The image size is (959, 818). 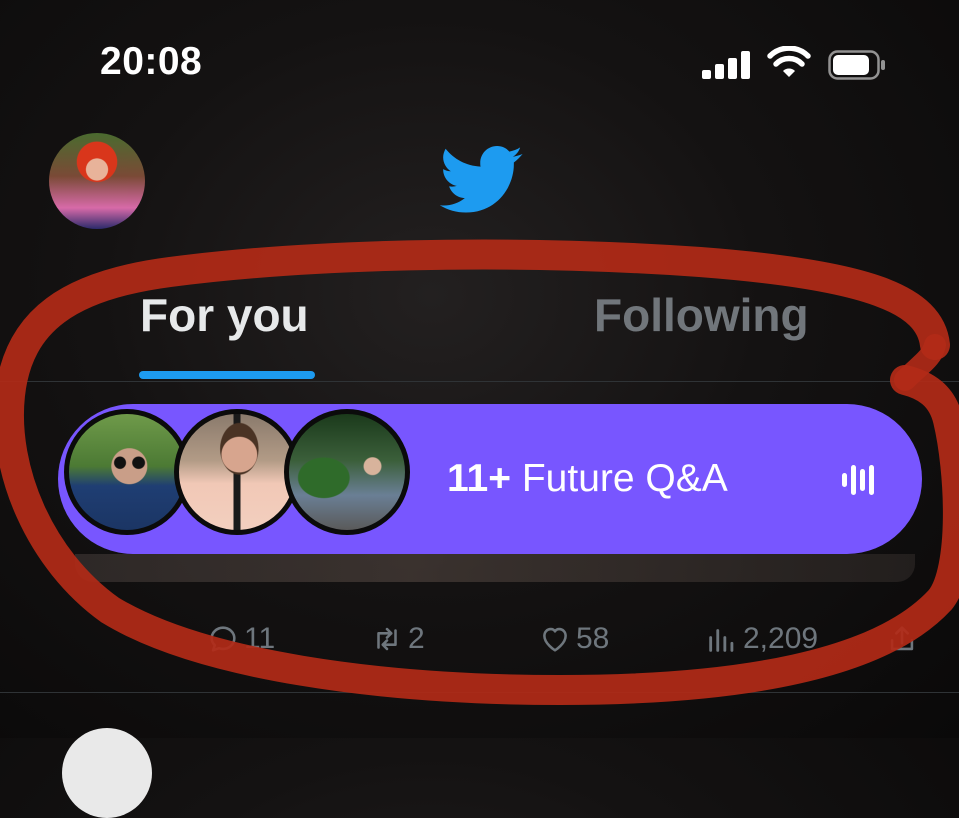 What do you see at coordinates (781, 638) in the screenshot?
I see `views-count: 2,209` at bounding box center [781, 638].